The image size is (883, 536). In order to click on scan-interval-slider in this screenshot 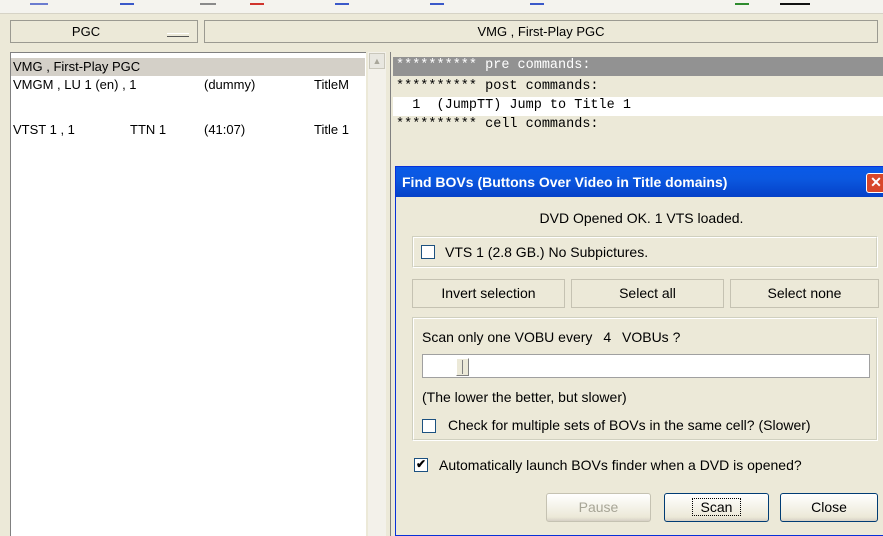, I will do `click(646, 366)`.